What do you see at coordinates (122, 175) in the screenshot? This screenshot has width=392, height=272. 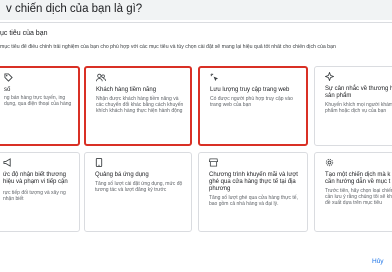 I see `goal-card-title: Quảng bá ứng dụng` at bounding box center [122, 175].